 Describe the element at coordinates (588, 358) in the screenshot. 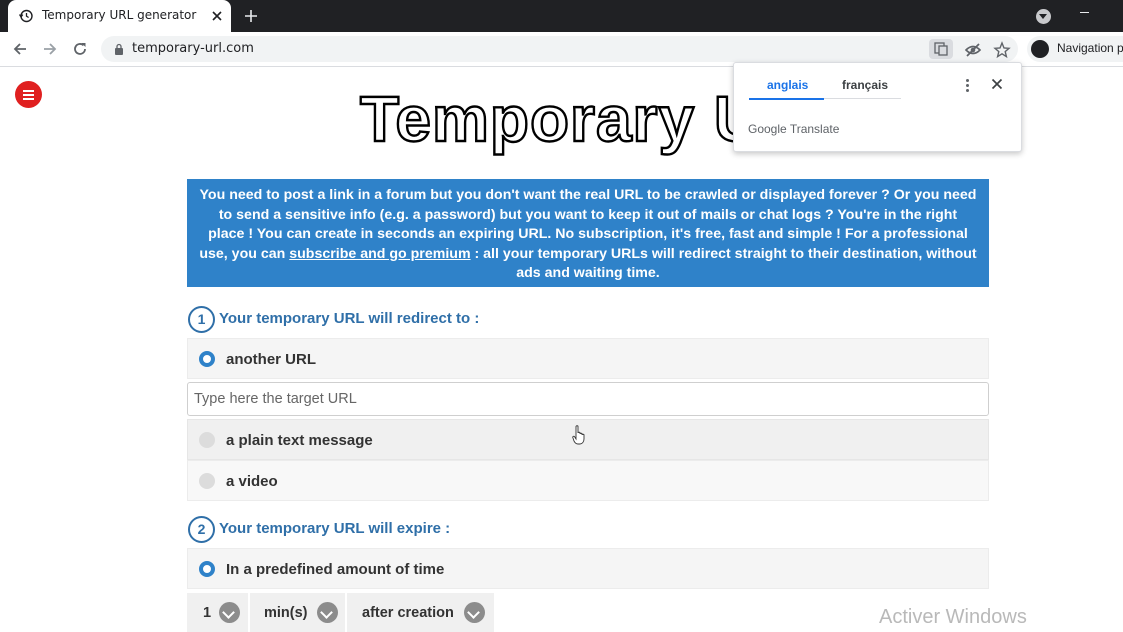

I see `redirect-option-url: another URL` at that location.